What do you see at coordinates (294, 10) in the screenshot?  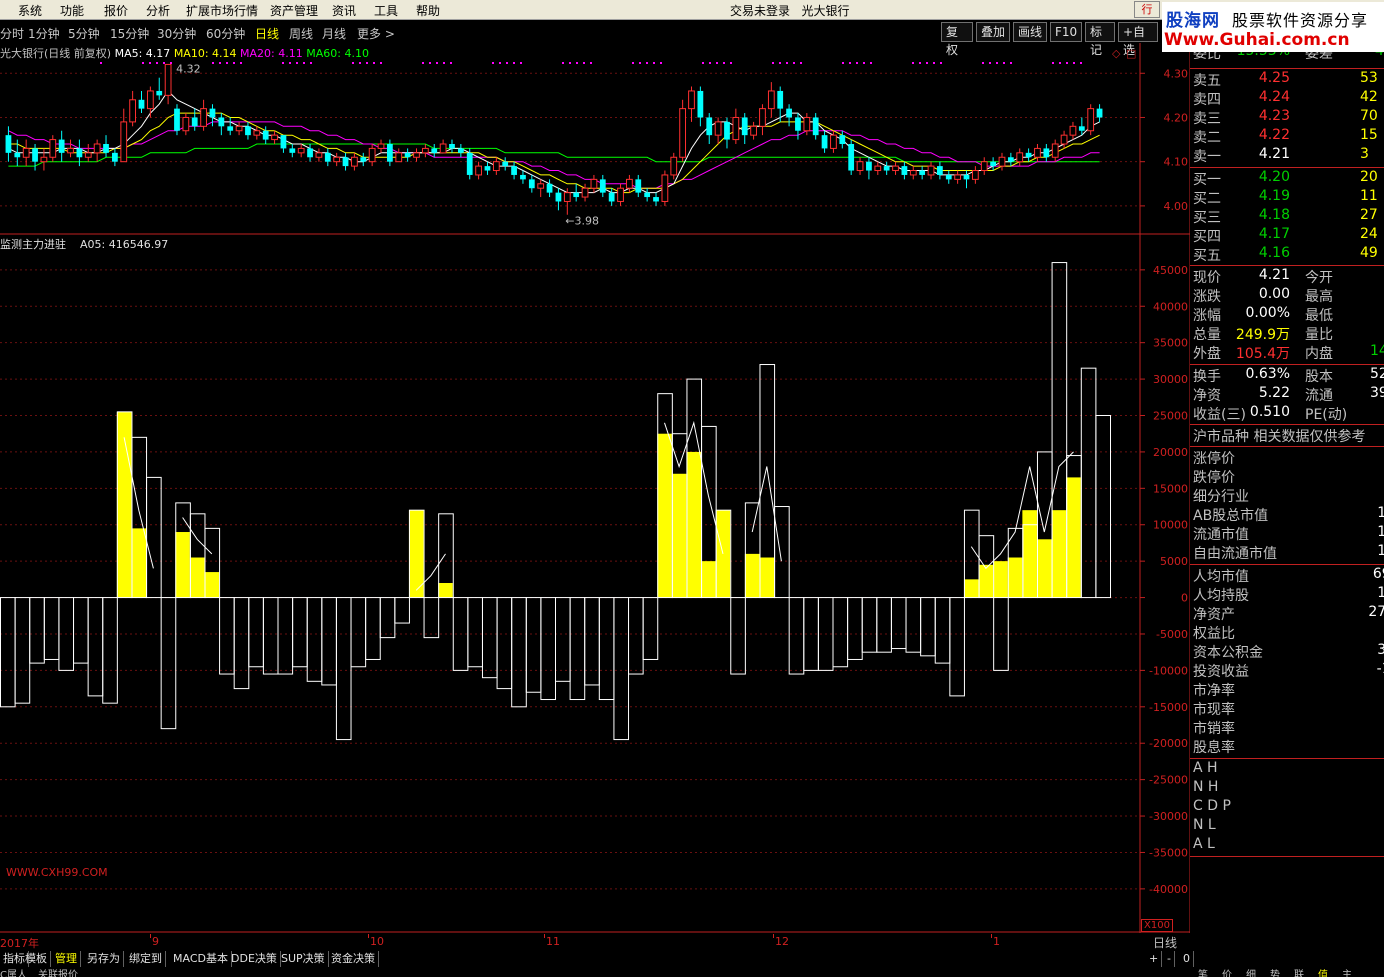 I see `menu-item-5: 资产管理` at bounding box center [294, 10].